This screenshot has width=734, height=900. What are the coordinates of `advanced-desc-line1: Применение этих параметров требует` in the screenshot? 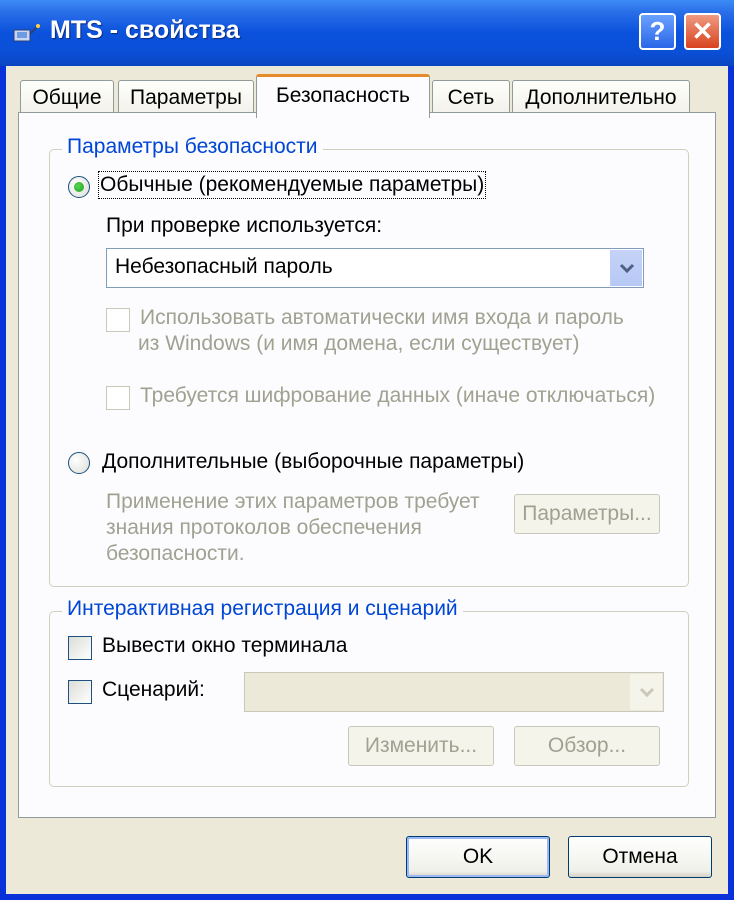 It's located at (293, 501).